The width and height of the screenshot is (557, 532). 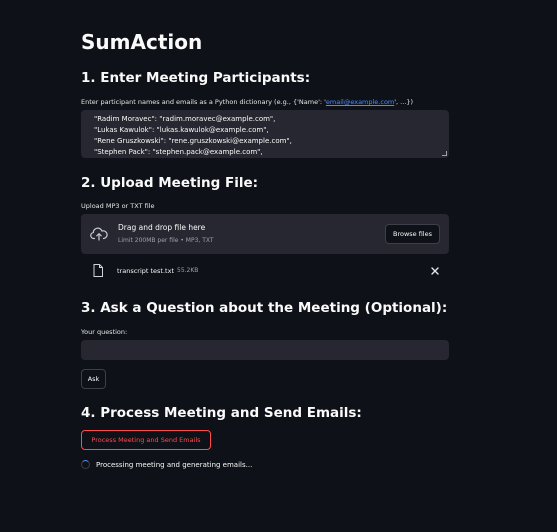 What do you see at coordinates (188, 270) in the screenshot?
I see `file-size: 55.2KB` at bounding box center [188, 270].